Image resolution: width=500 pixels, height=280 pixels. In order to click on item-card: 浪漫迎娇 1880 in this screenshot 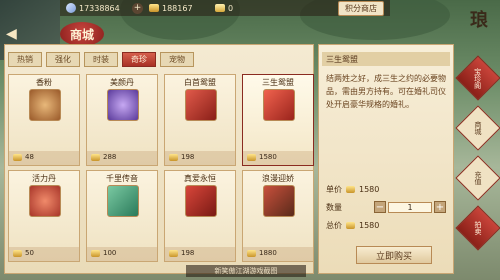, I will do `click(278, 216)`.